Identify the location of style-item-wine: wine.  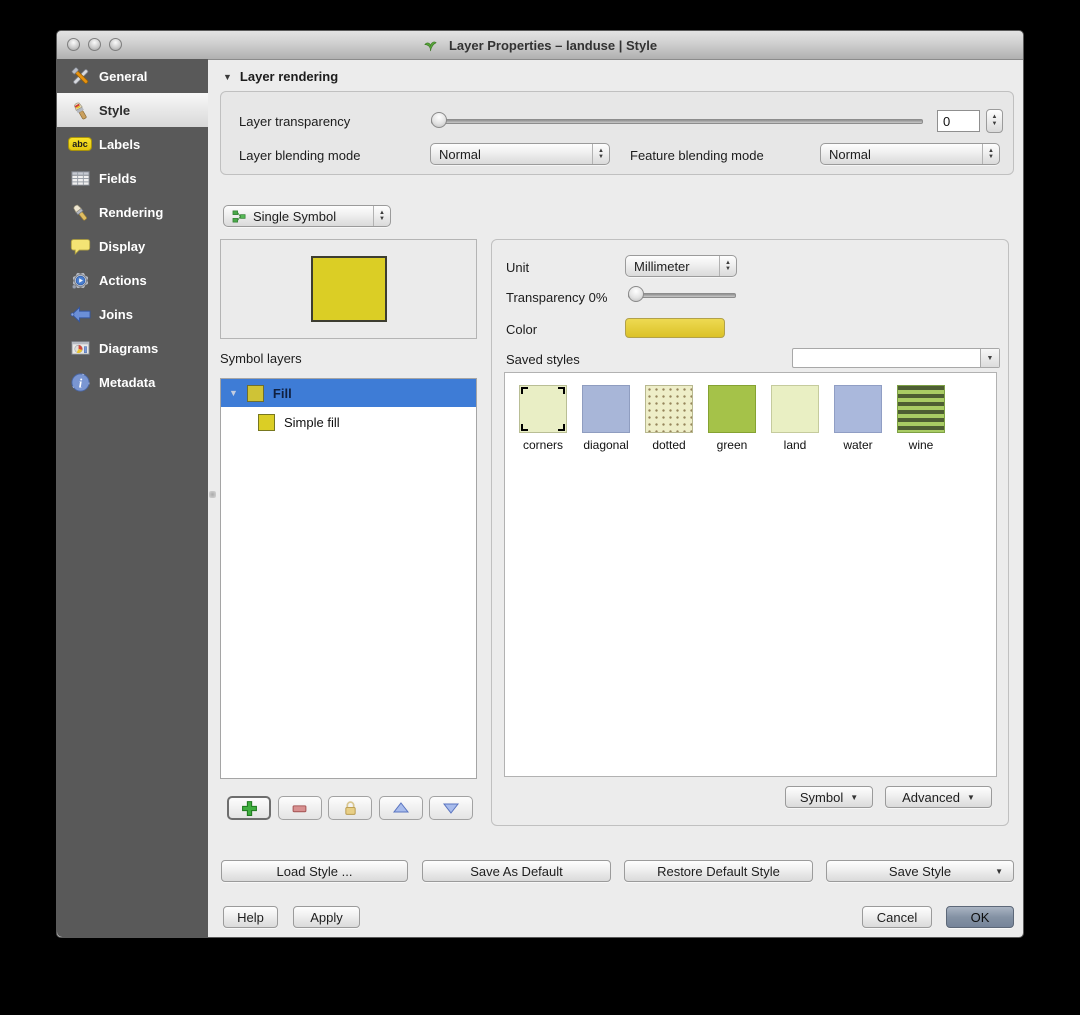
(921, 418).